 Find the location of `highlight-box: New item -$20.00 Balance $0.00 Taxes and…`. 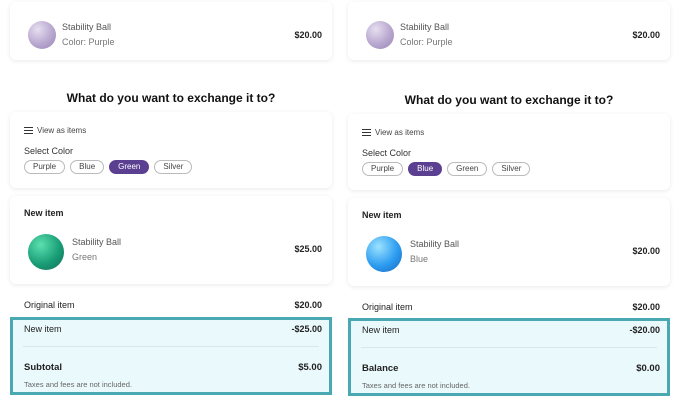

highlight-box: New item -$20.00 Balance $0.00 Taxes and… is located at coordinates (509, 357).